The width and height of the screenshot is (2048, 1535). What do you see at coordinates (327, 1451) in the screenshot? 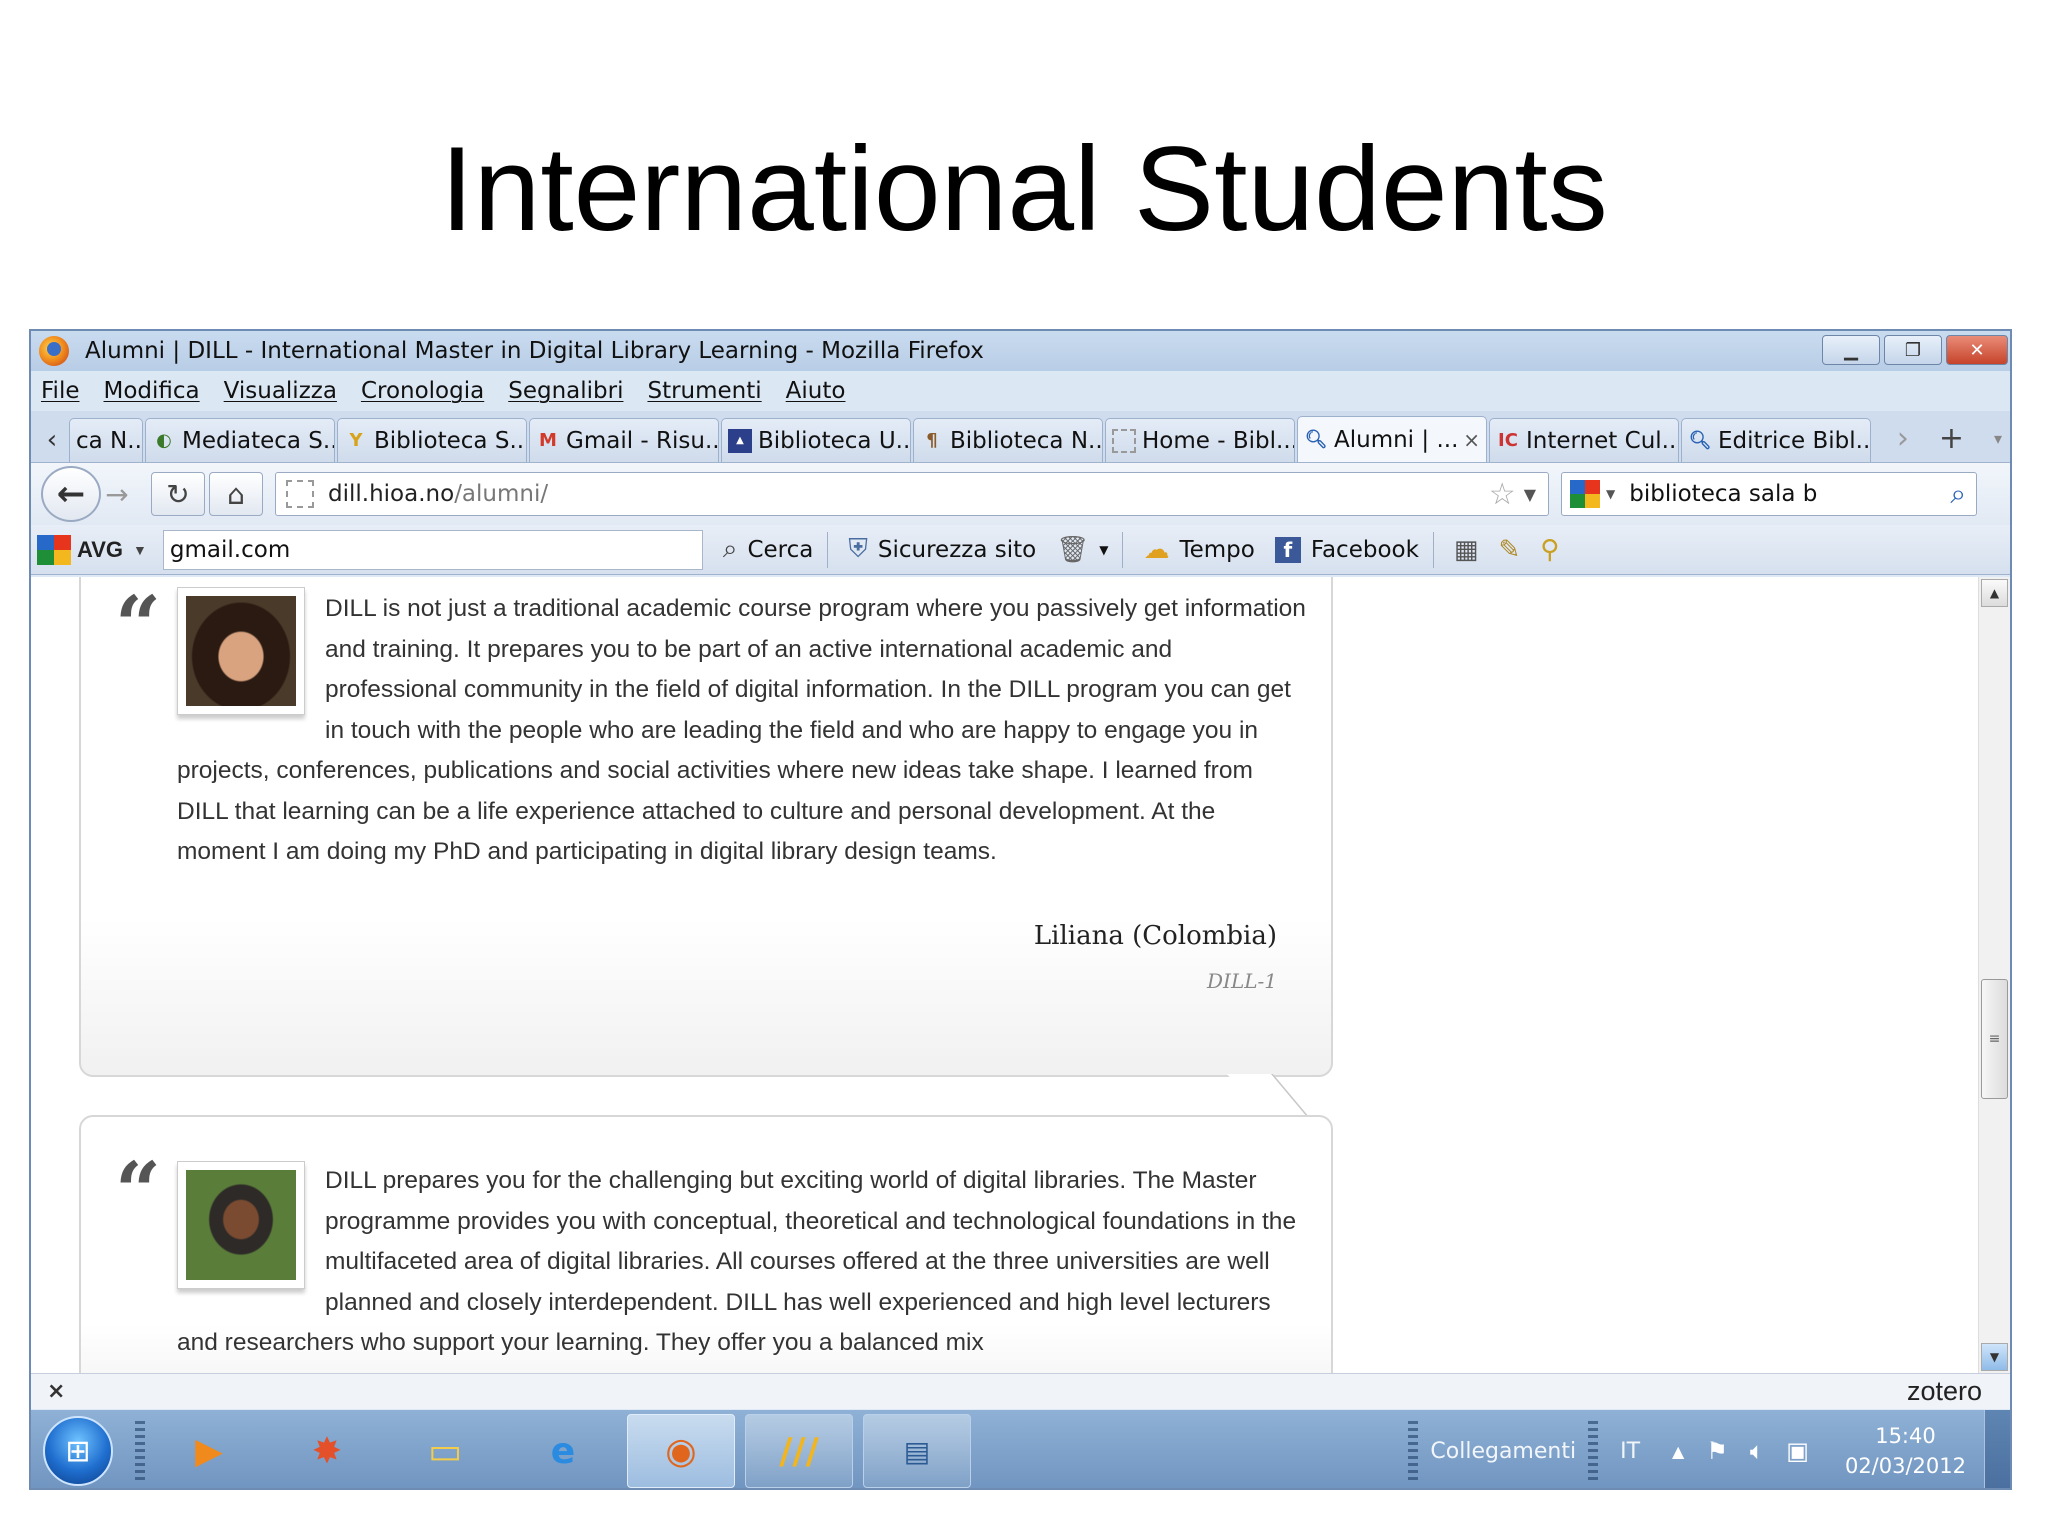
I see `taskbar-app-2: ✸` at bounding box center [327, 1451].